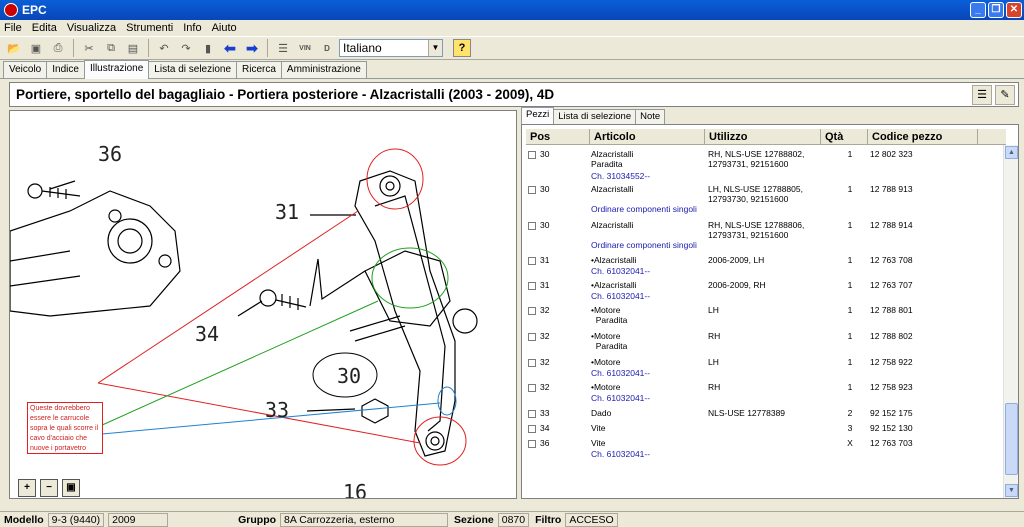 The width and height of the screenshot is (1024, 527). I want to click on save-icon: ▣, so click(36, 48).